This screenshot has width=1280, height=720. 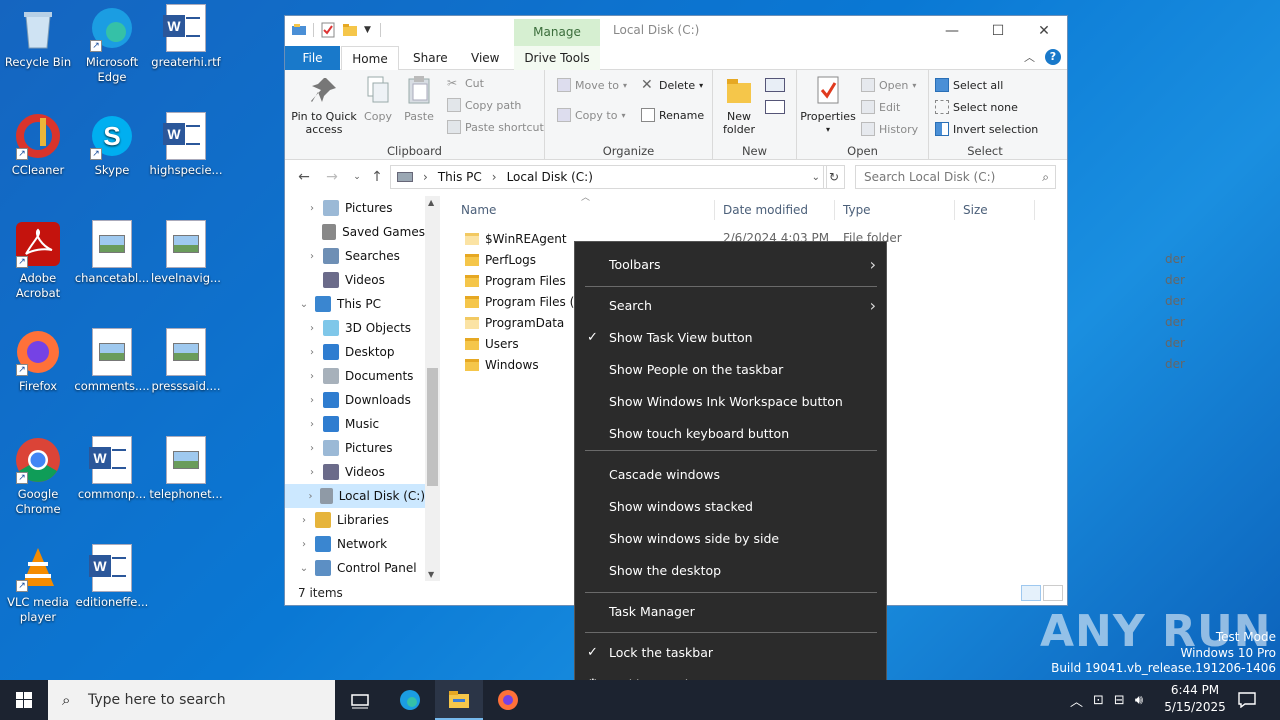 What do you see at coordinates (500, 259) in the screenshot?
I see `file-row: PerfLogs` at bounding box center [500, 259].